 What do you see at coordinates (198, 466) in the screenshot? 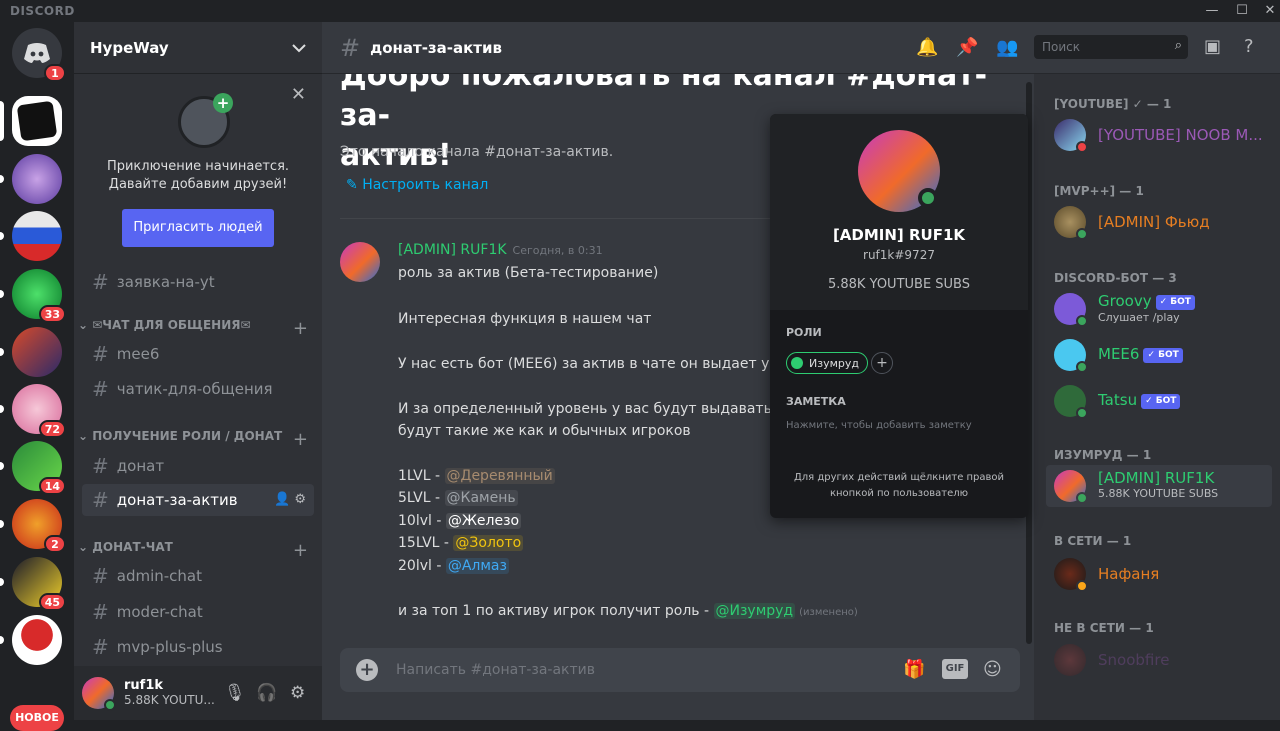
I see `channel-item: # донат` at bounding box center [198, 466].